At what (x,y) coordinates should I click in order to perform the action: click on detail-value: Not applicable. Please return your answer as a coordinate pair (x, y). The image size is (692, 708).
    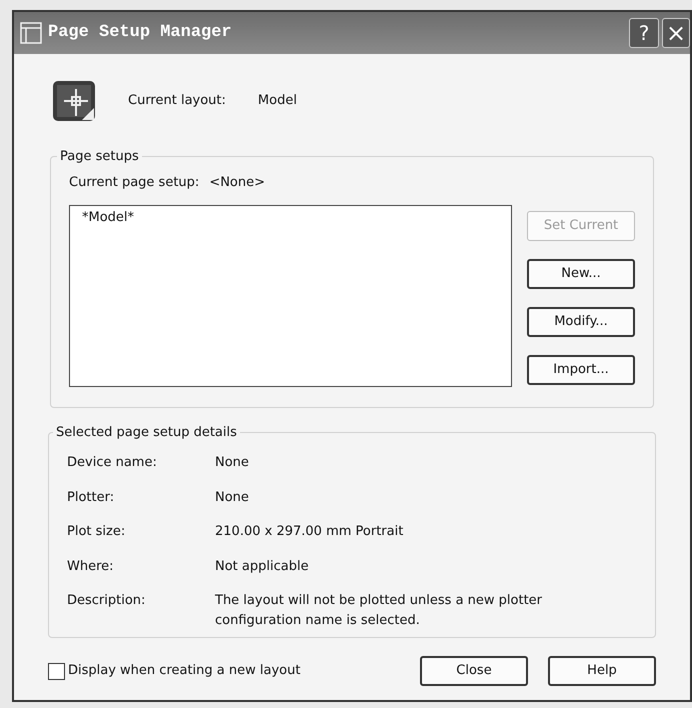
    Looking at the image, I should click on (262, 567).